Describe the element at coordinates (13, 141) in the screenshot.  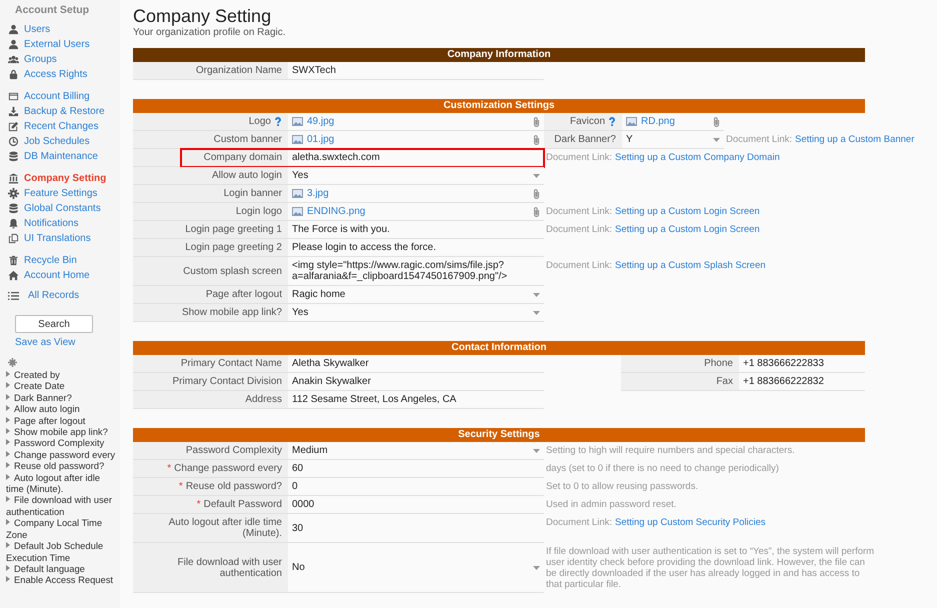
I see `clock-icon` at that location.